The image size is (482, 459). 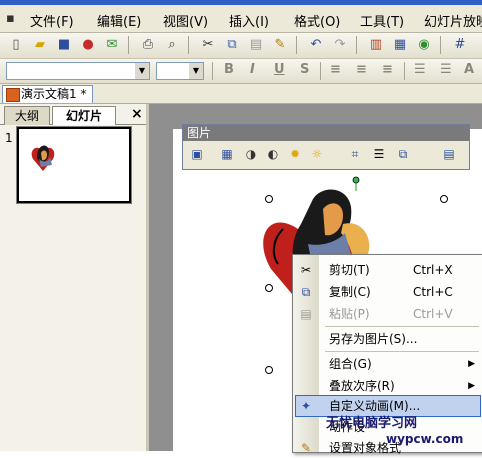 I want to click on menu-item-label: 叠放次序(R), so click(x=362, y=386).